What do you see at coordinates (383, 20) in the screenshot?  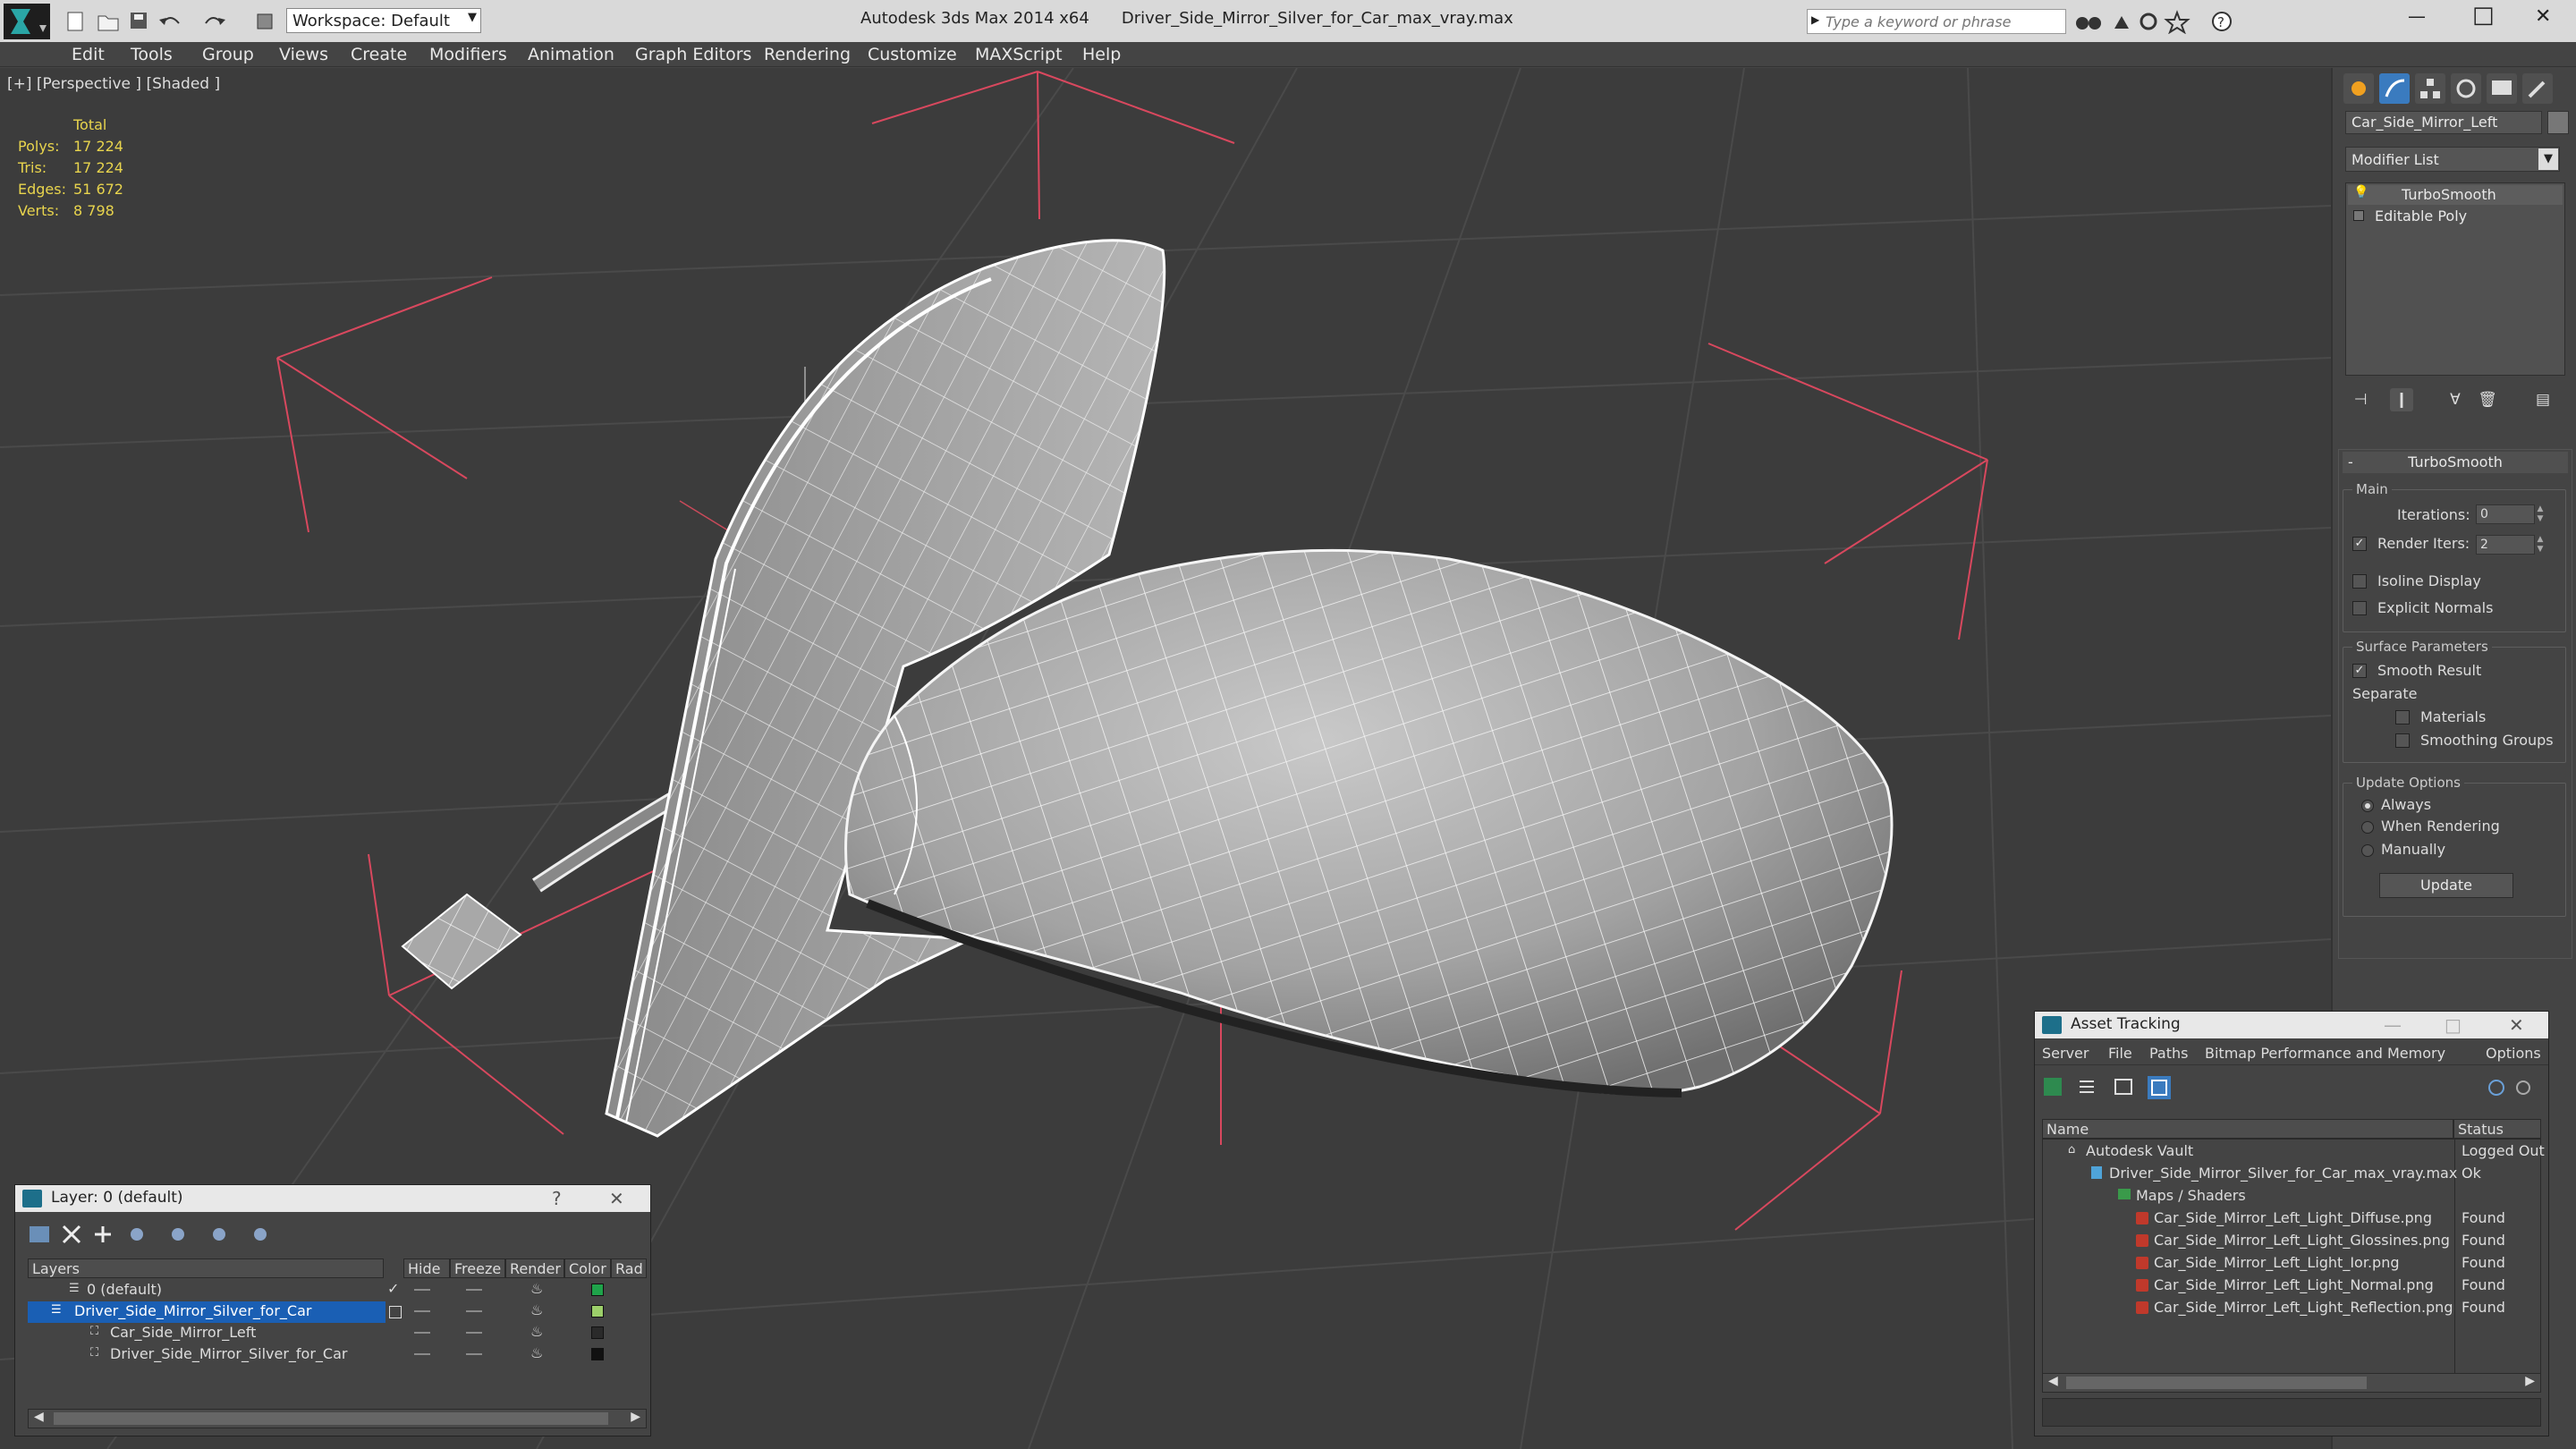 I see `workspace-dropdown: Workspace: Default ▼` at bounding box center [383, 20].